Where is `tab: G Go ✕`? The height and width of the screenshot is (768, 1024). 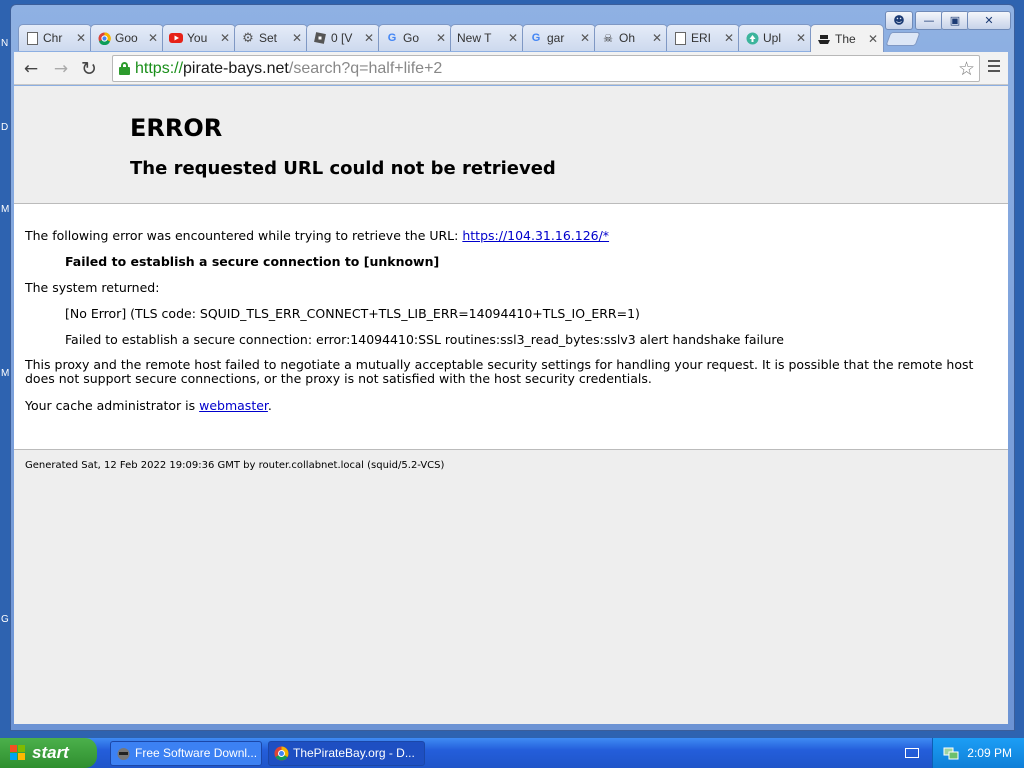
tab: G Go ✕ is located at coordinates (415, 37).